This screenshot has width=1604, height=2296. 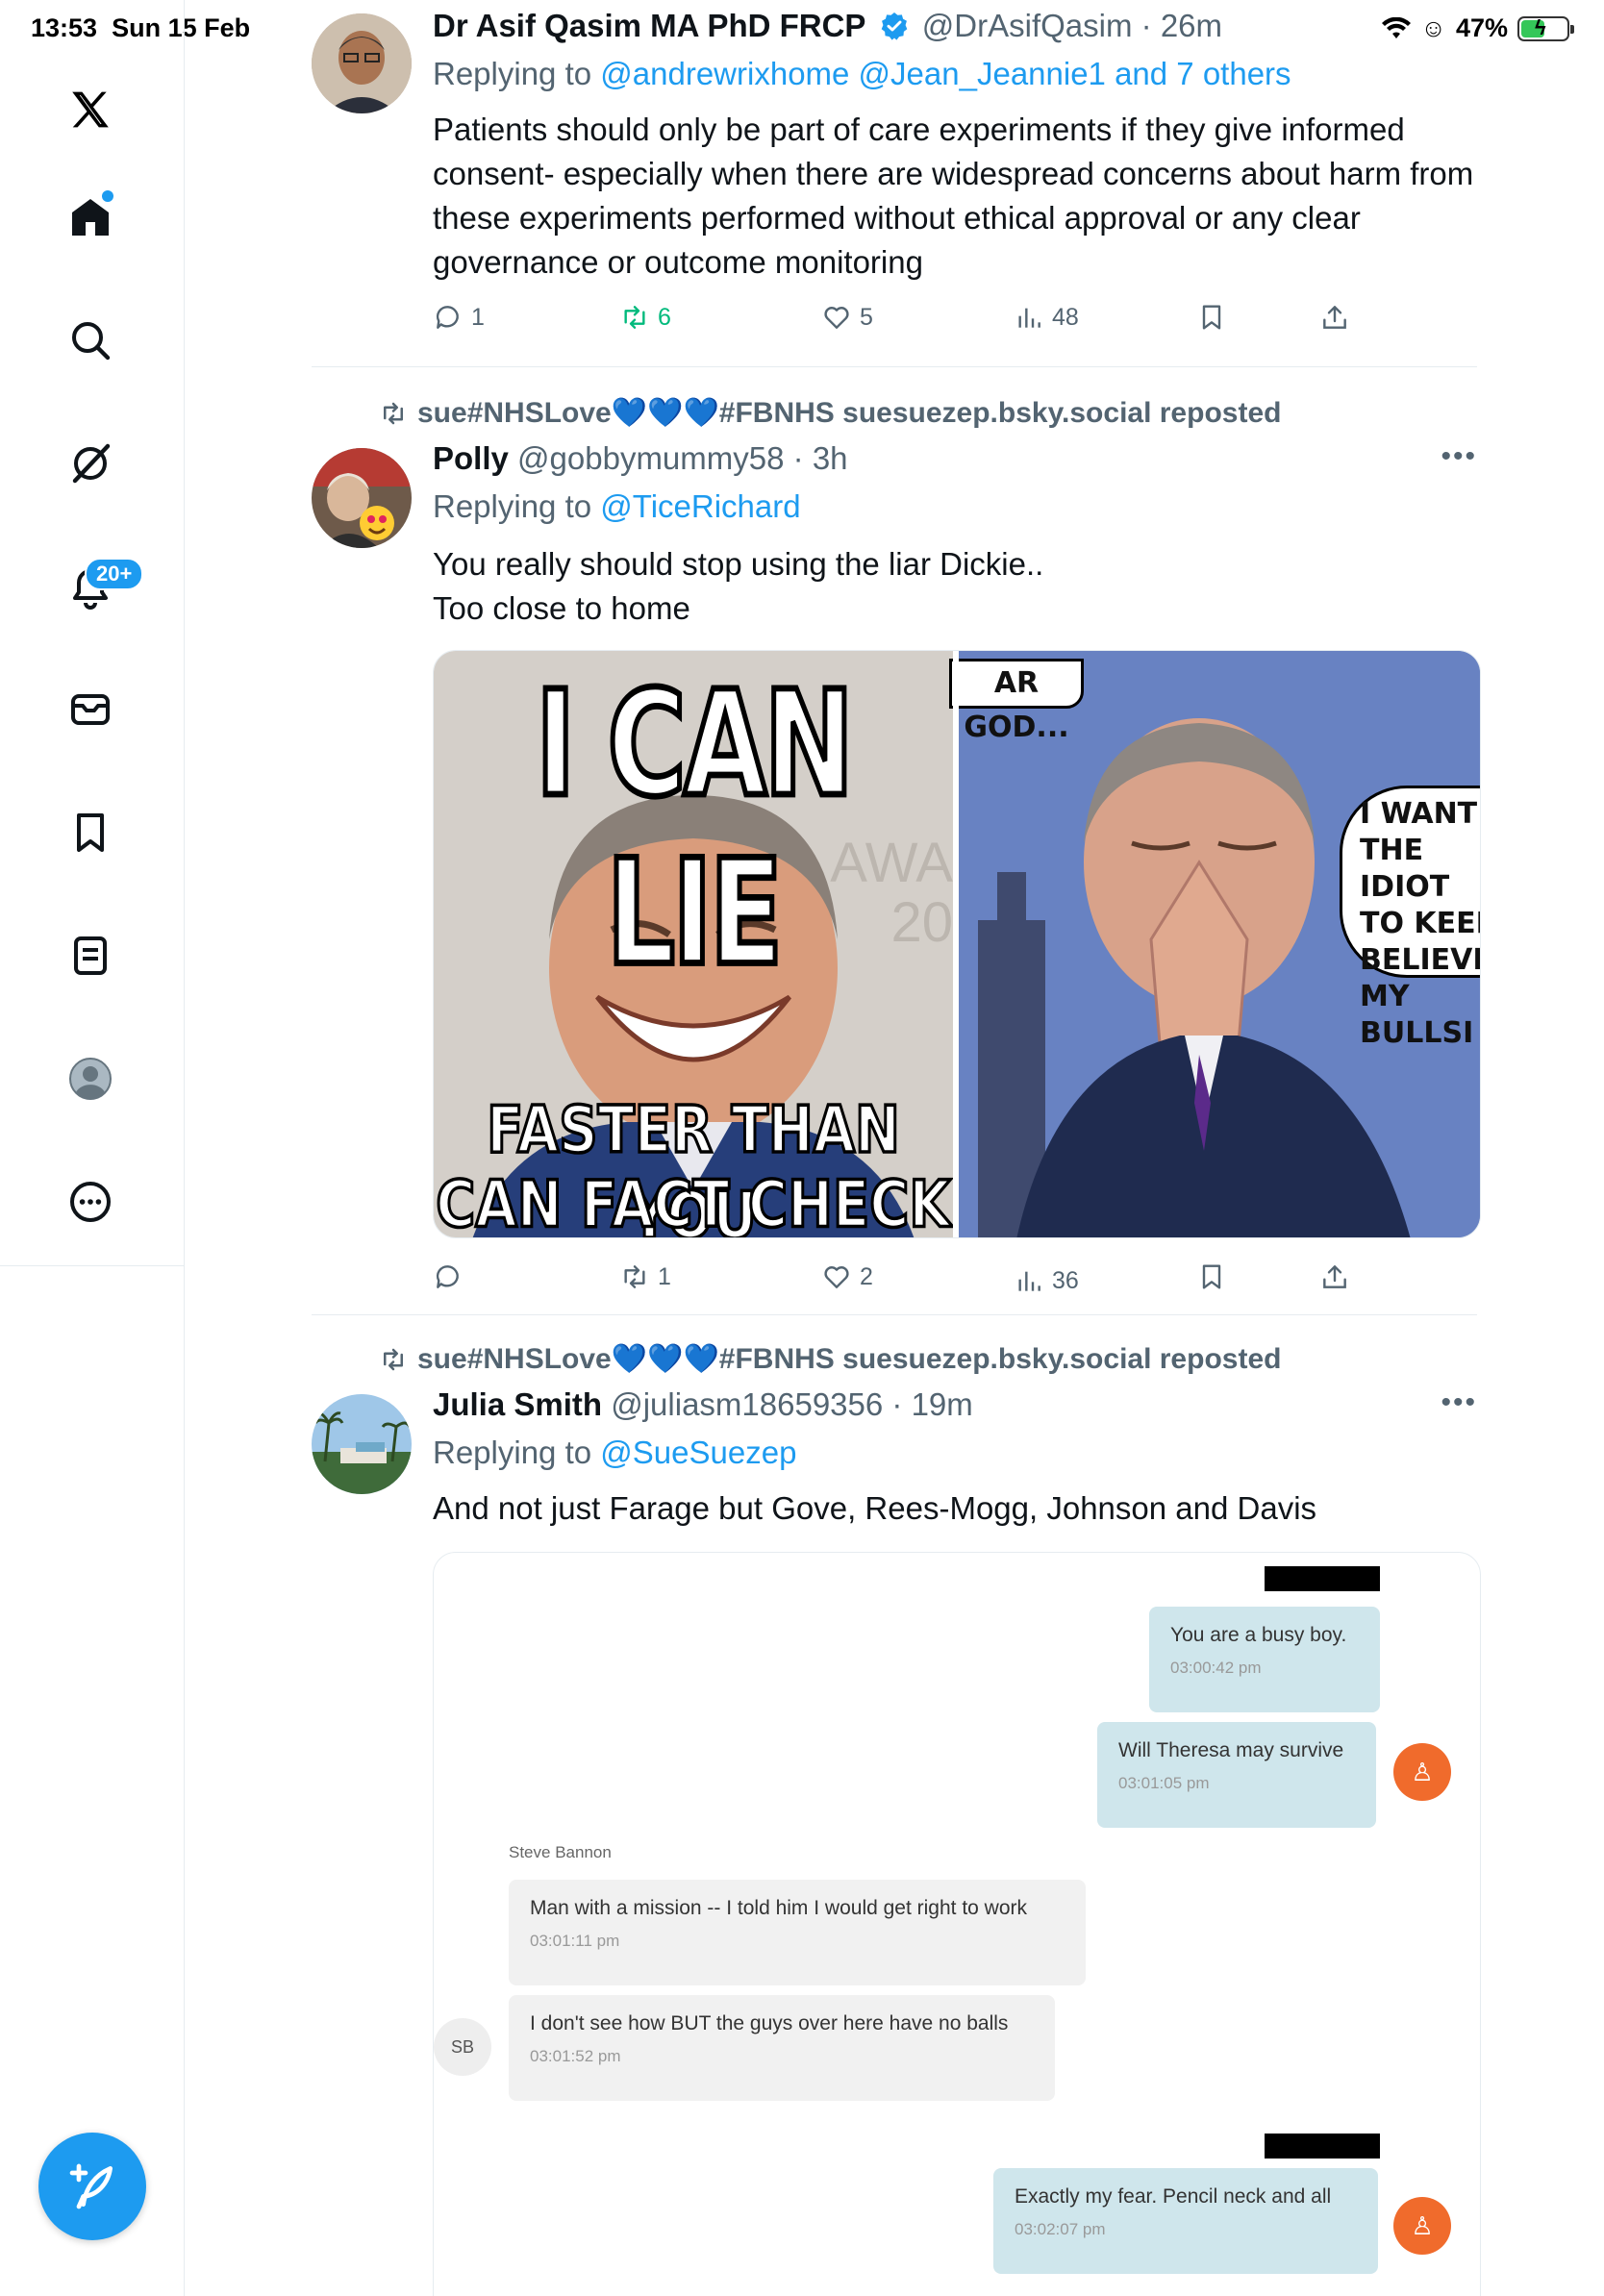 What do you see at coordinates (471, 458) in the screenshot?
I see `display-name: Polly` at bounding box center [471, 458].